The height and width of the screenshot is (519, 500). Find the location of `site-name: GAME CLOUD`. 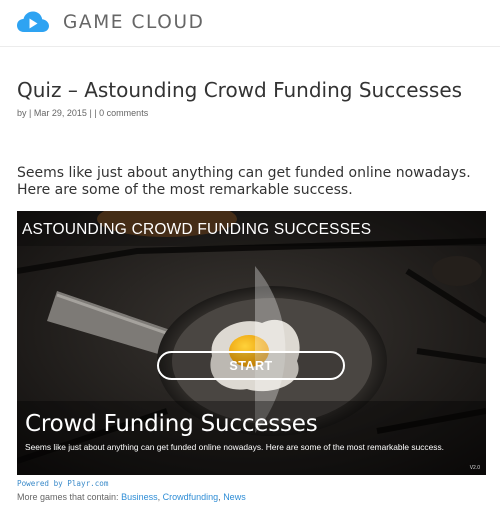

site-name: GAME CLOUD is located at coordinates (134, 22).